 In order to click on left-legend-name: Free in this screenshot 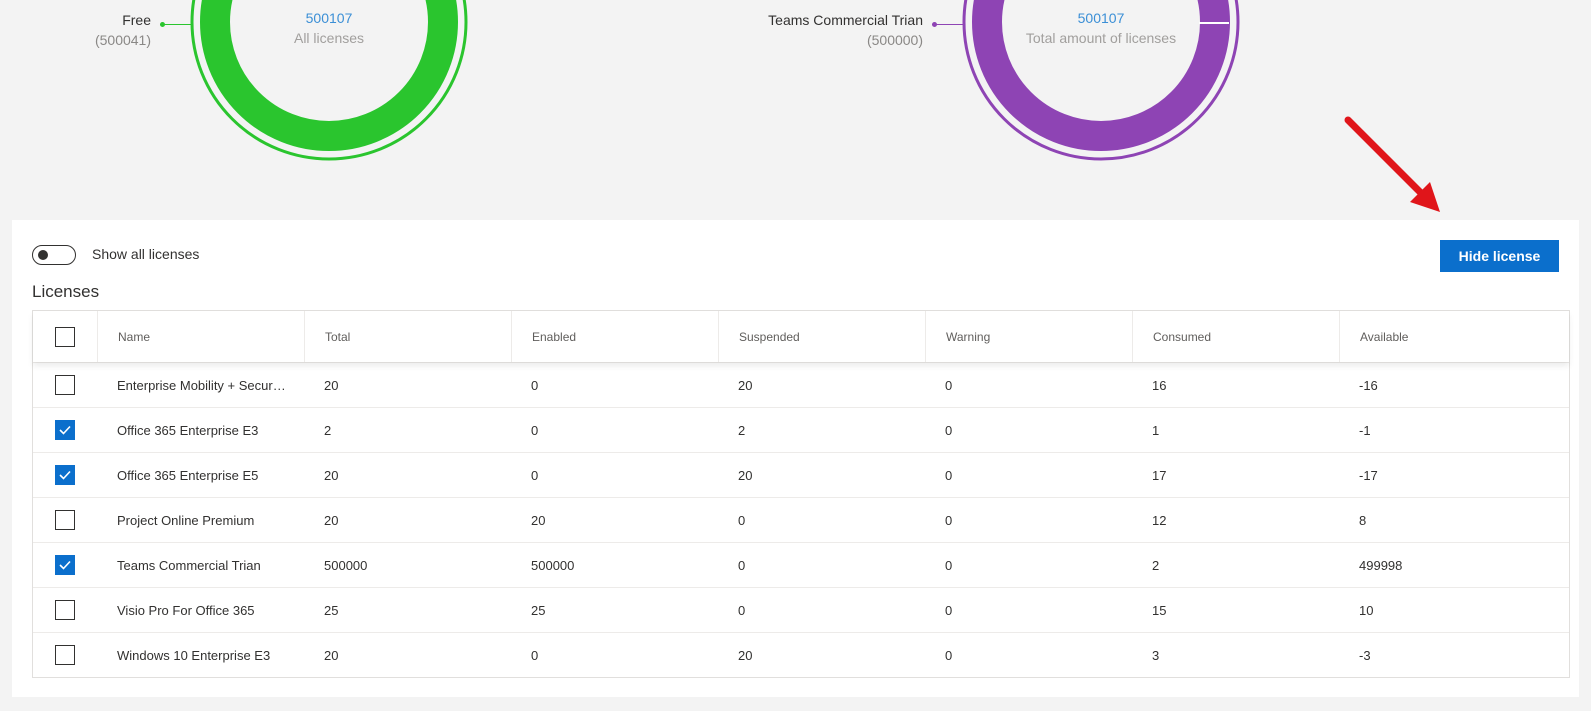, I will do `click(136, 20)`.